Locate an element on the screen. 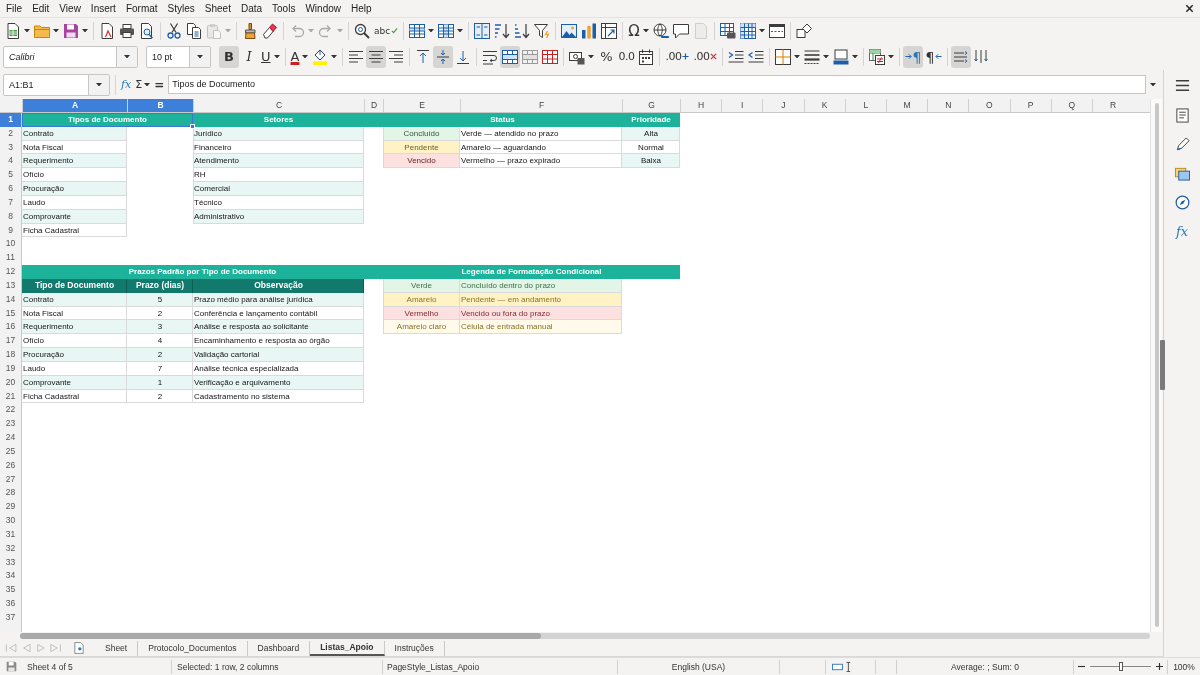 The image size is (1200, 675). column-header: F is located at coordinates (541, 105).